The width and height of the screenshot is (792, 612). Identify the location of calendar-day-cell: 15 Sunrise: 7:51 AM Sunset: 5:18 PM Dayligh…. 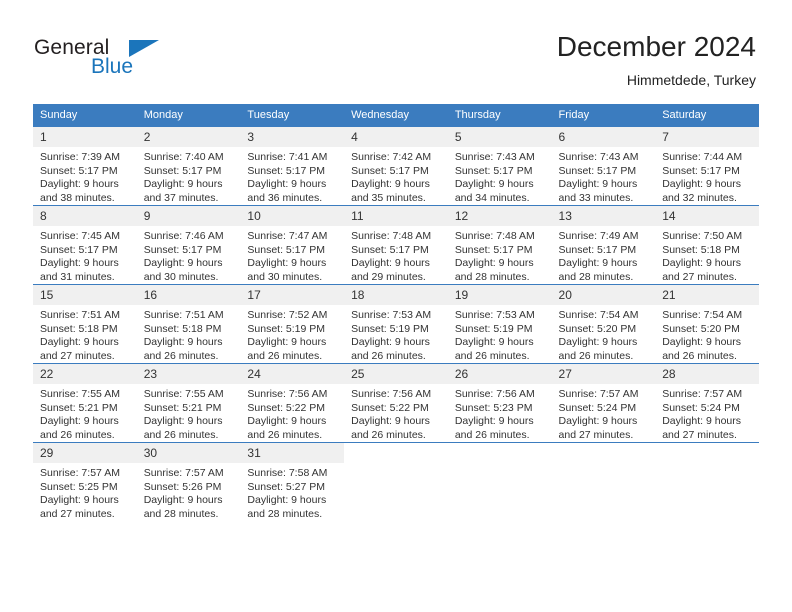
(85, 324).